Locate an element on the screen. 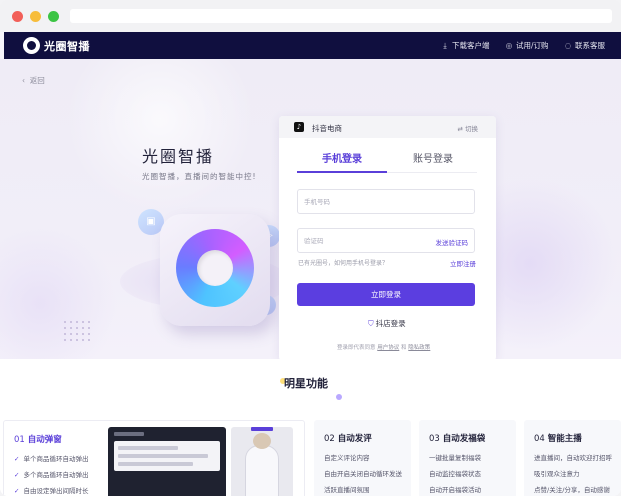 The image size is (621, 496). nav-download-label: 下载客户端 is located at coordinates (471, 45).